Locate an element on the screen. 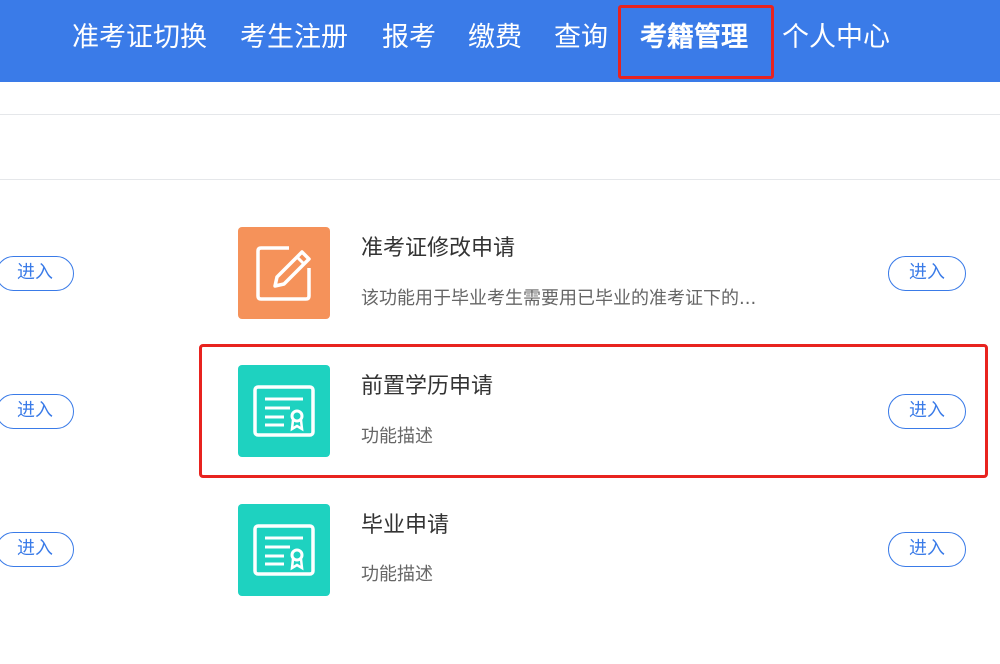 The image size is (1000, 664). nav-item-personal-center: 个人中心 is located at coordinates (836, 38).